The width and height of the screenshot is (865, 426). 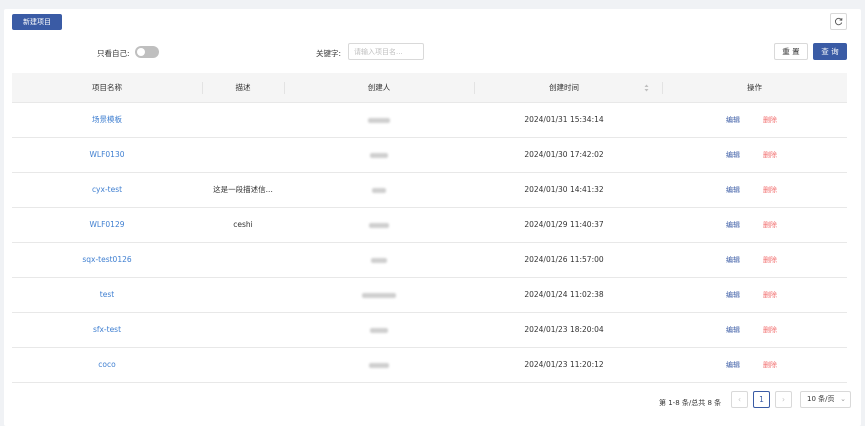 I want to click on reset-button: 重 置, so click(x=791, y=51).